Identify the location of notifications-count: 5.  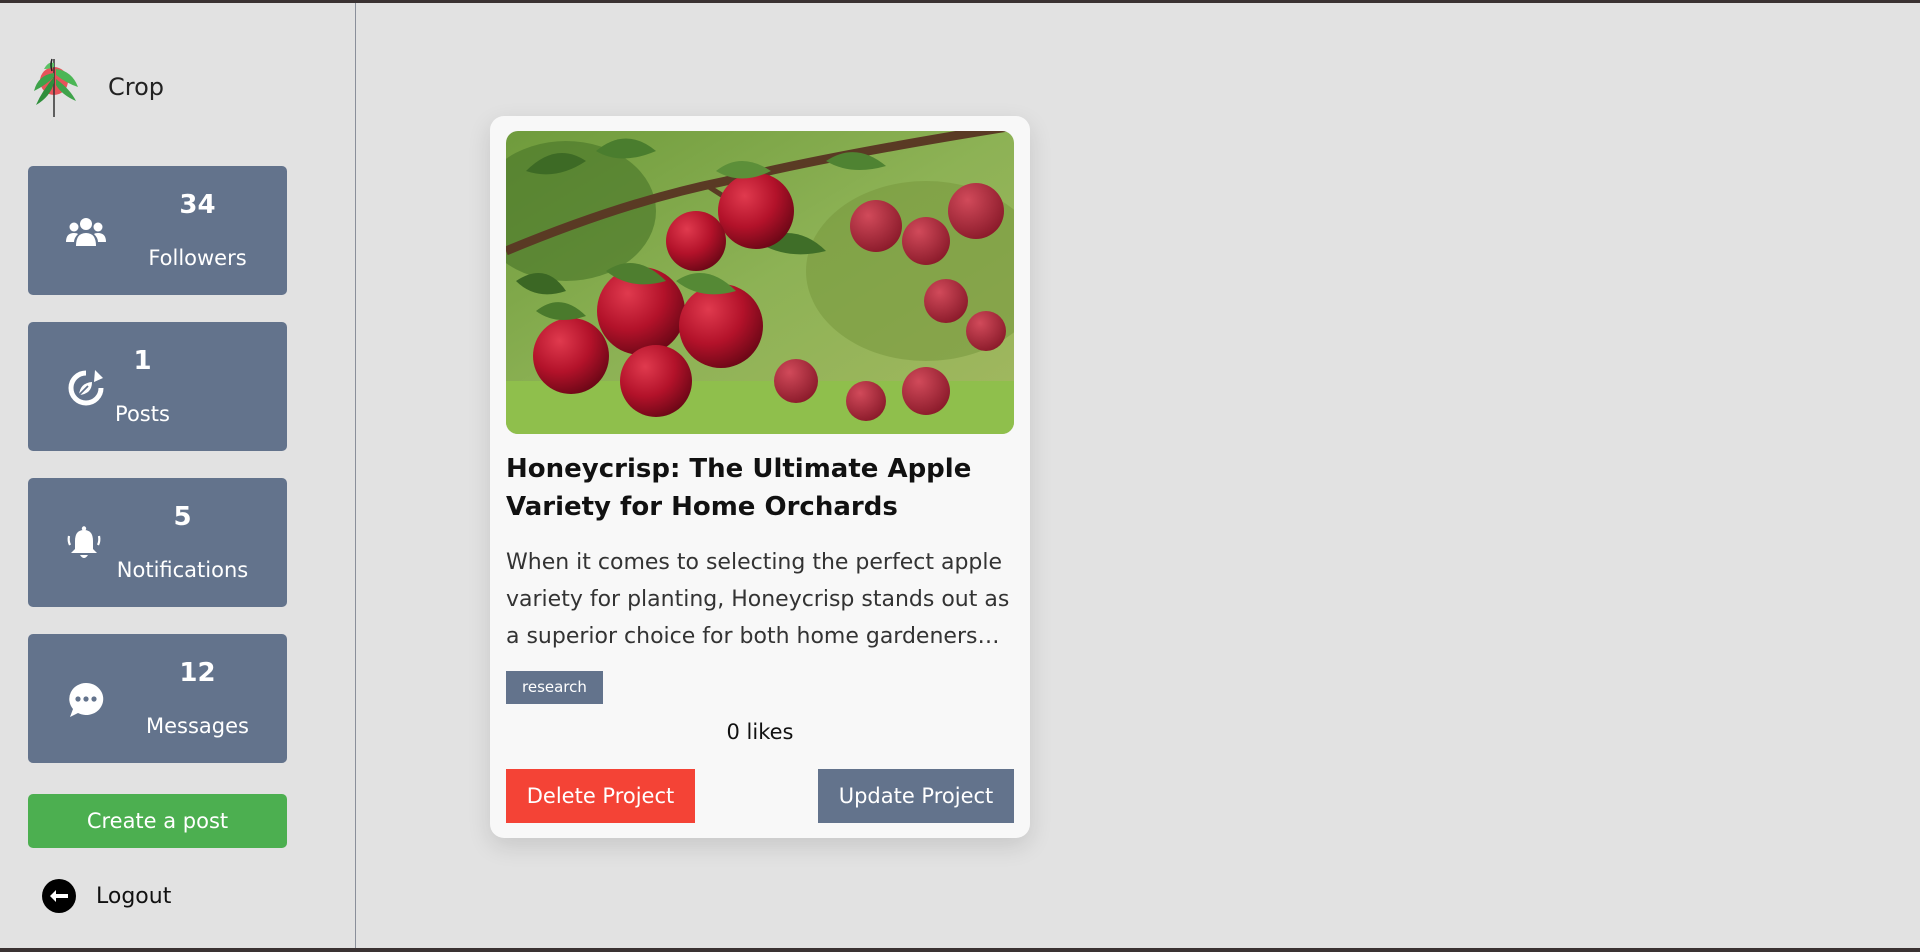
(182, 517).